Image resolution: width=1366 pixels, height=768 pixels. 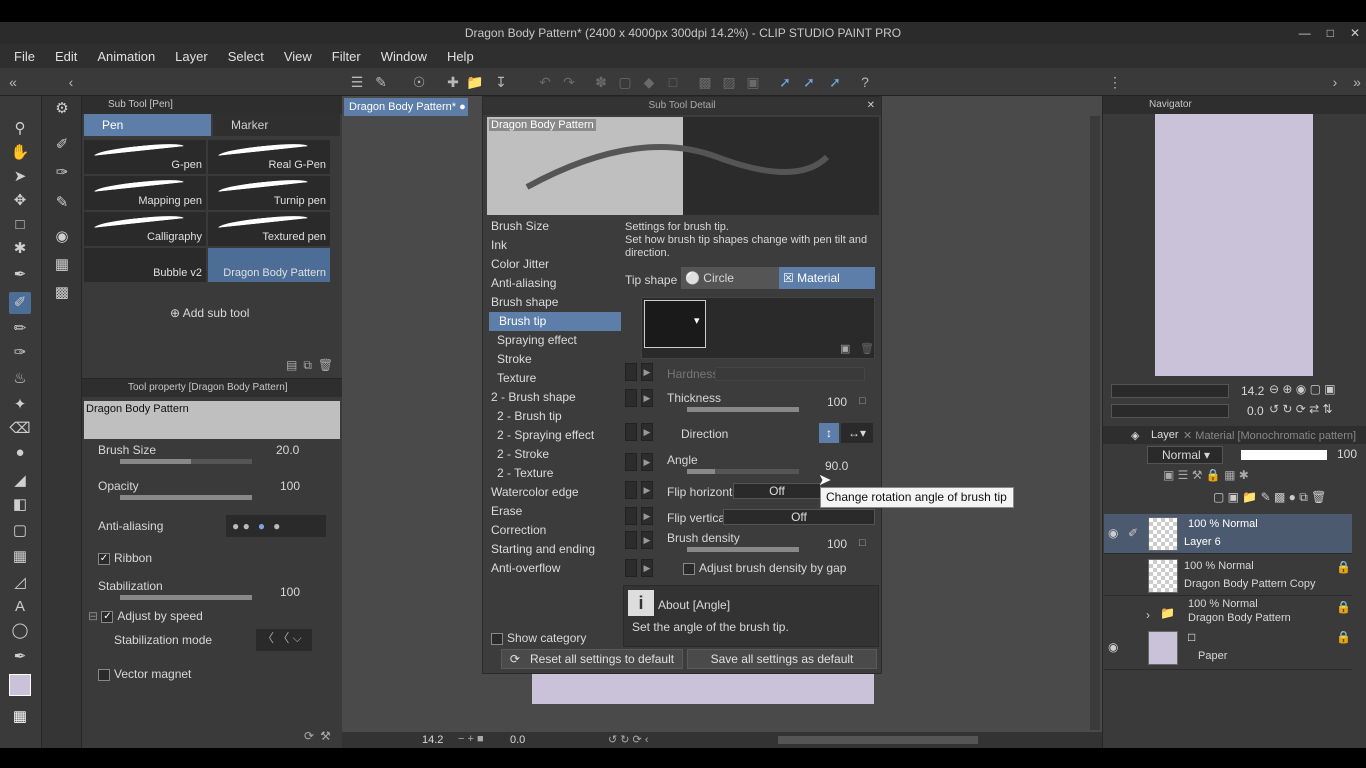 I want to click on category-item: Brush Size, so click(x=554, y=226).